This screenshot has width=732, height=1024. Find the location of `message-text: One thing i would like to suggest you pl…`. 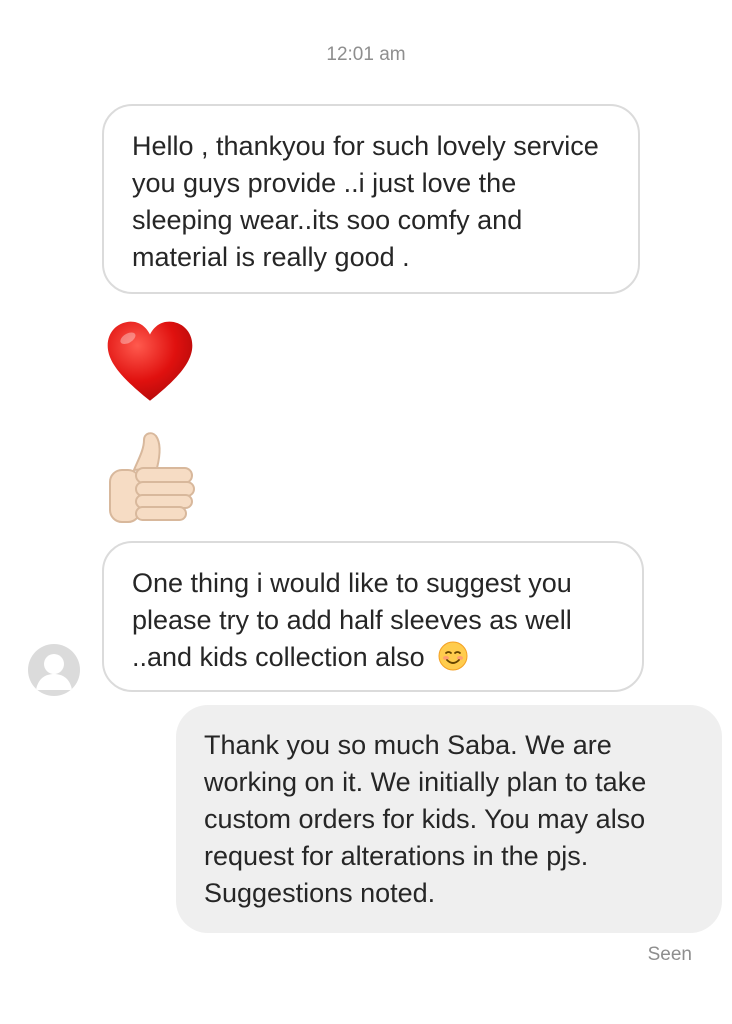

message-text: One thing i would like to suggest you pl… is located at coordinates (352, 620).